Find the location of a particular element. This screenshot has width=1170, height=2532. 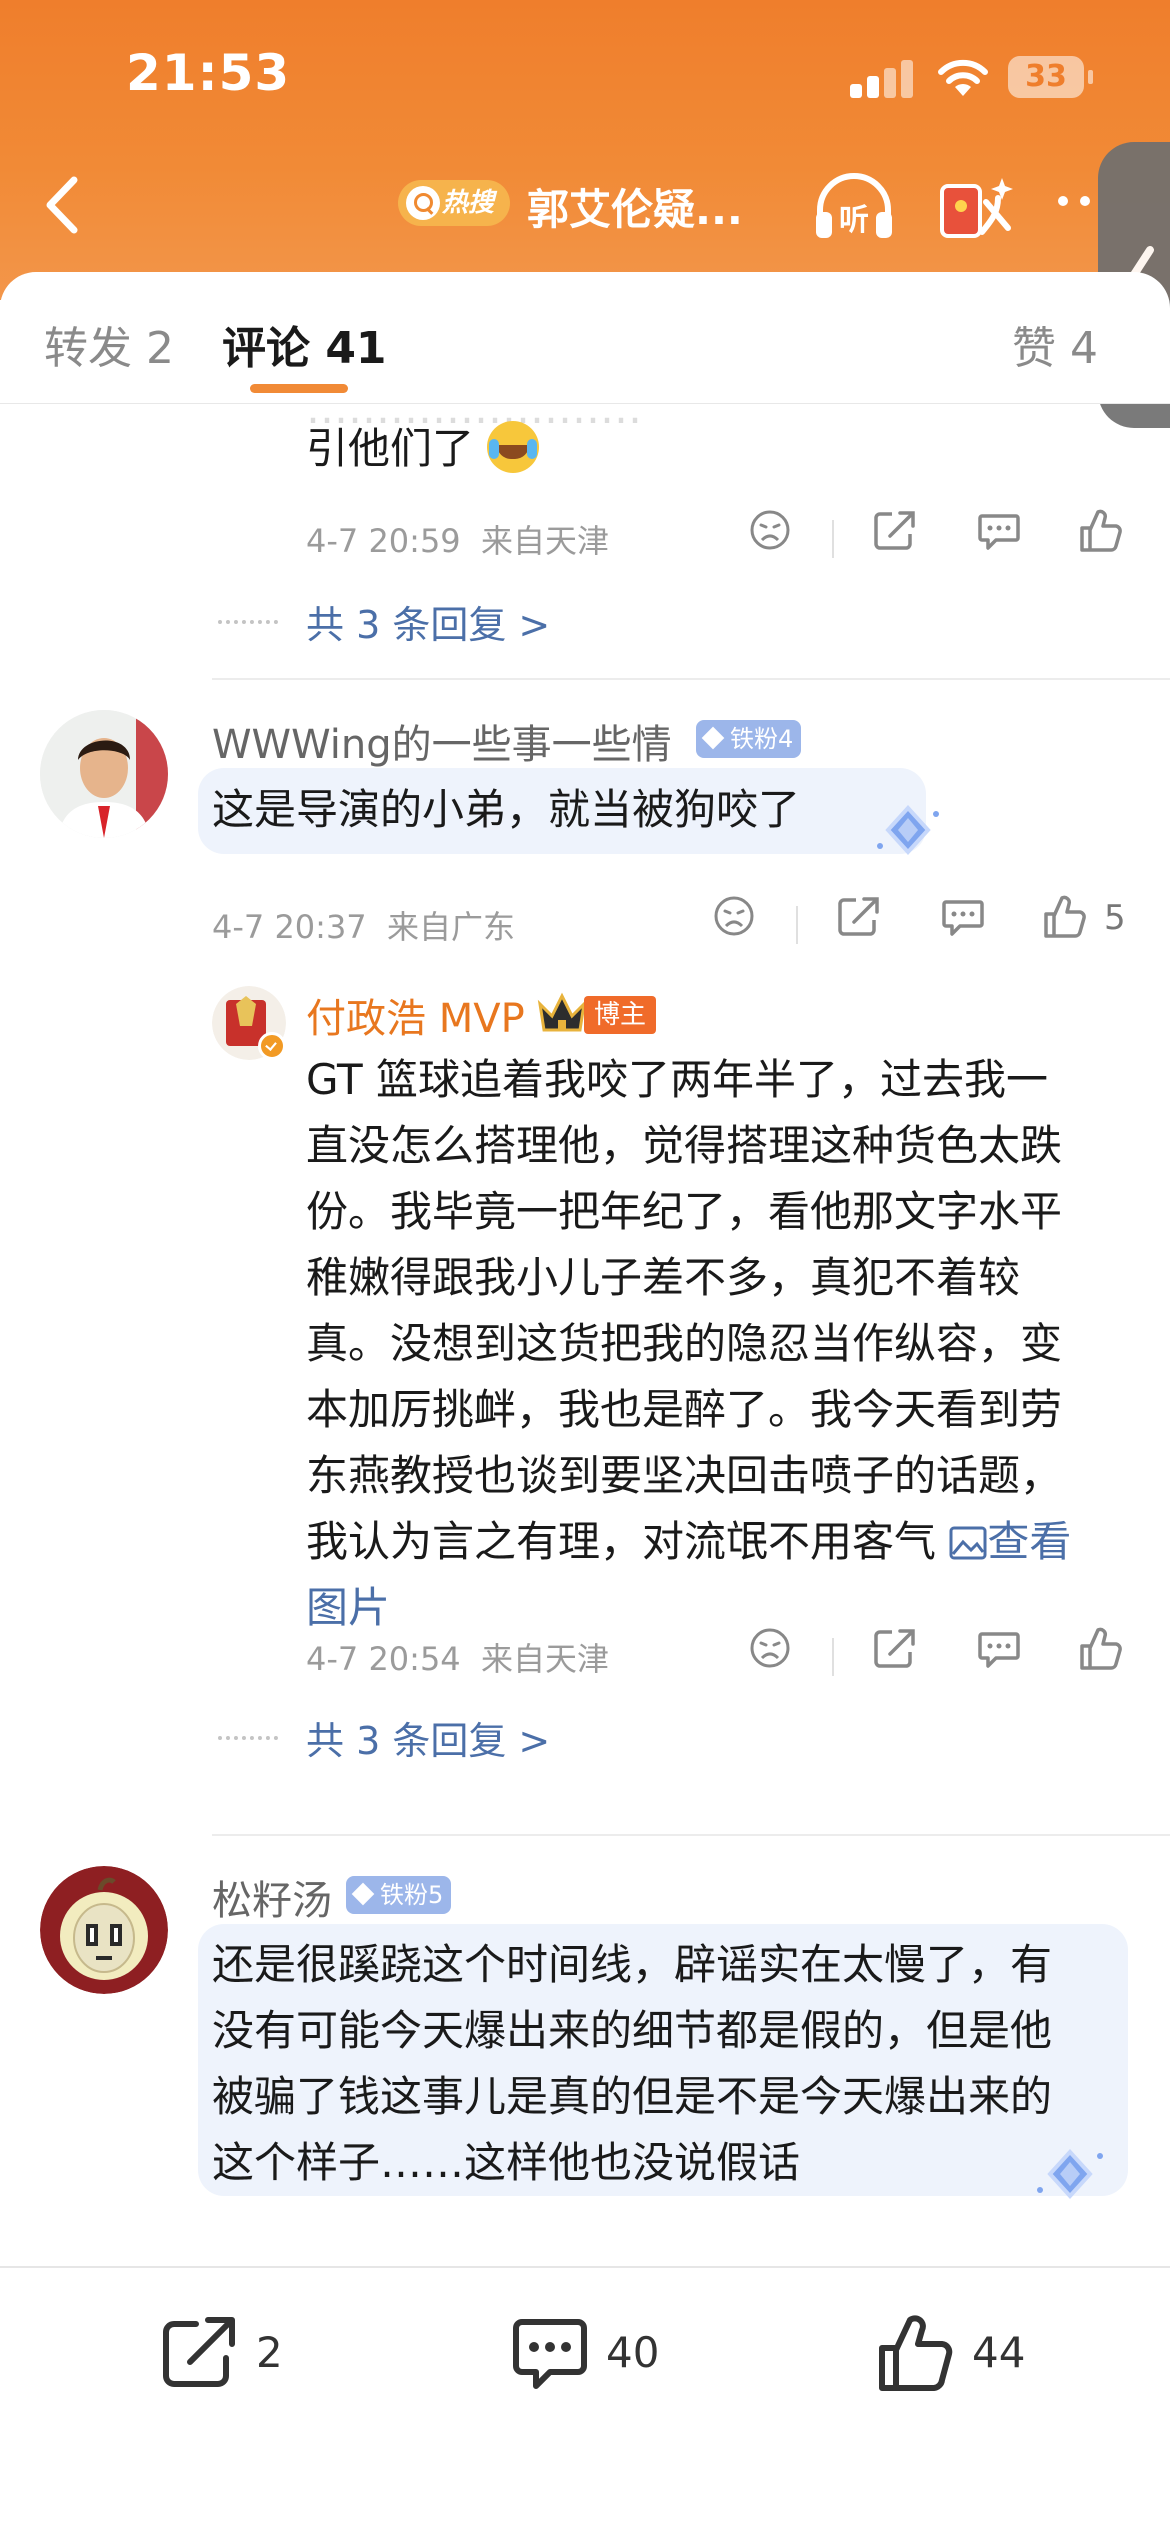

reply-text-line: 东燕教授也谈到要坚决回击喷子的话题， is located at coordinates (684, 1475).